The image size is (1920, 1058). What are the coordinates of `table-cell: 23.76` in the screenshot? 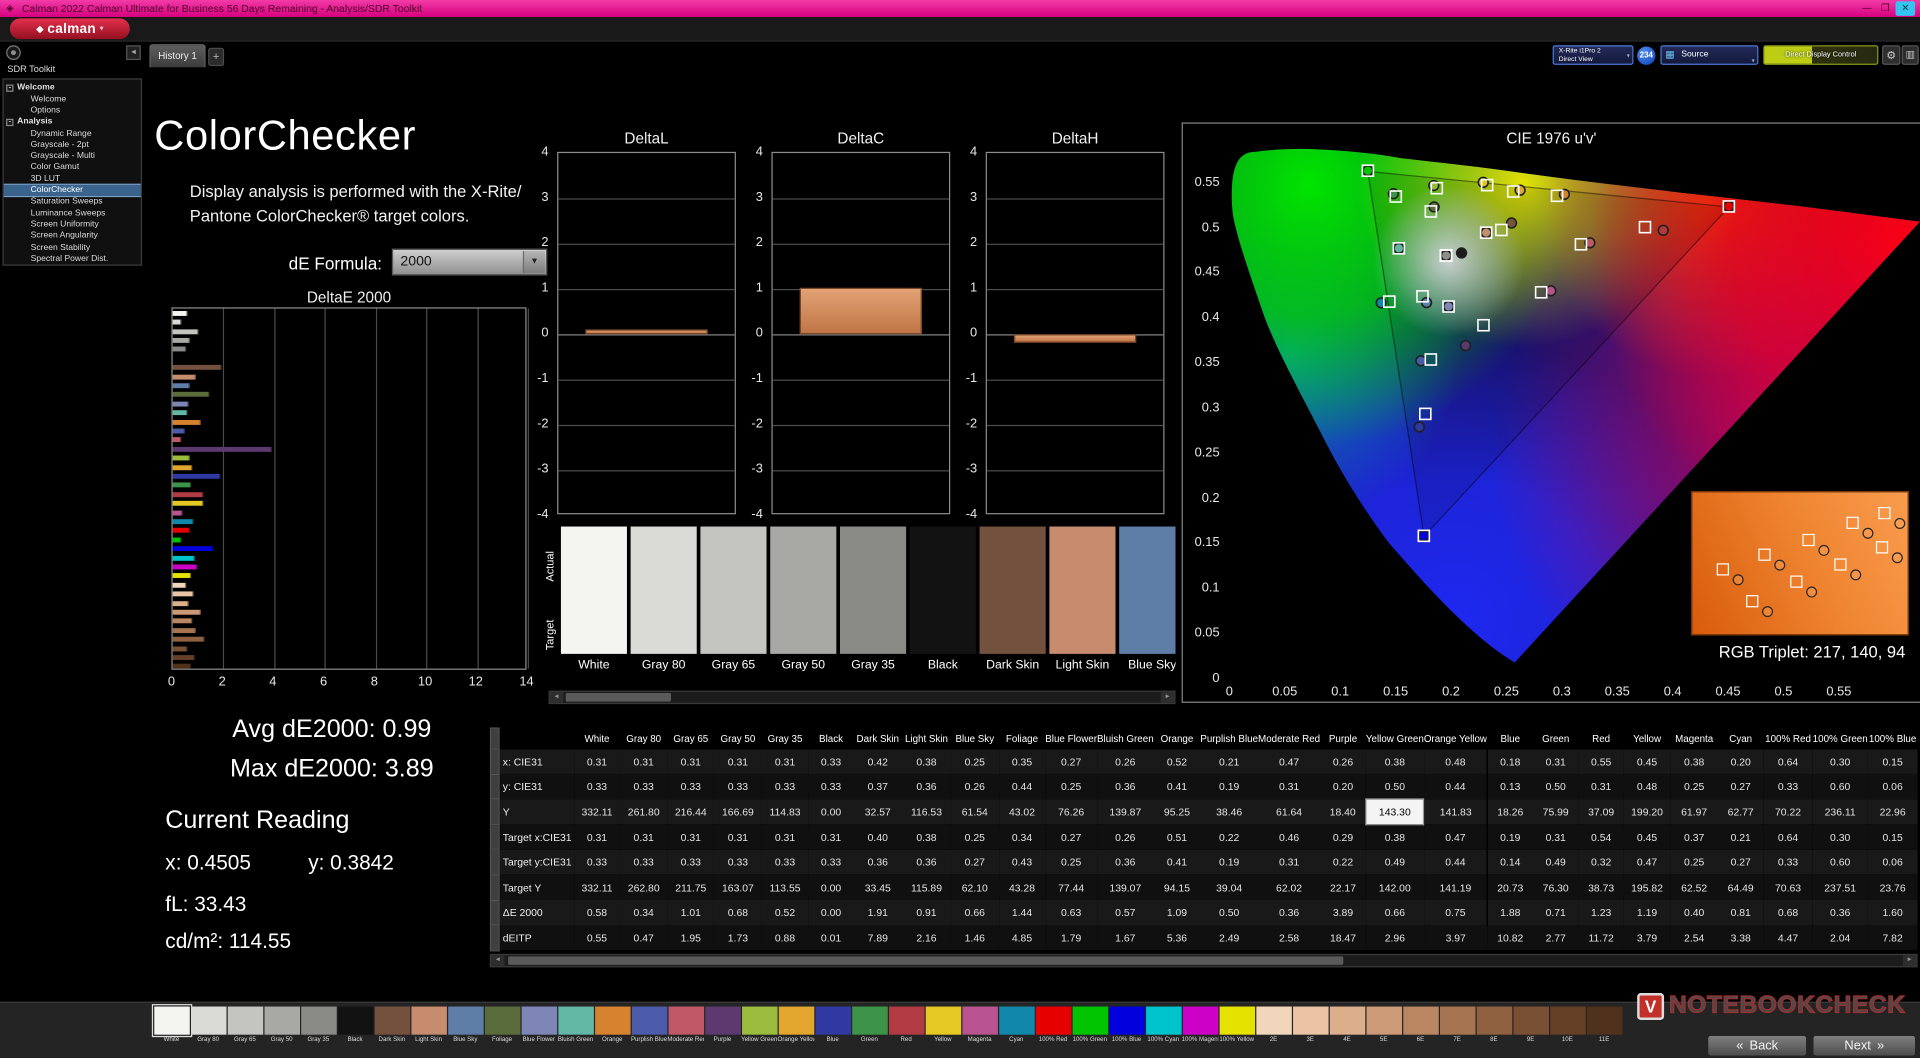 It's located at (1892, 887).